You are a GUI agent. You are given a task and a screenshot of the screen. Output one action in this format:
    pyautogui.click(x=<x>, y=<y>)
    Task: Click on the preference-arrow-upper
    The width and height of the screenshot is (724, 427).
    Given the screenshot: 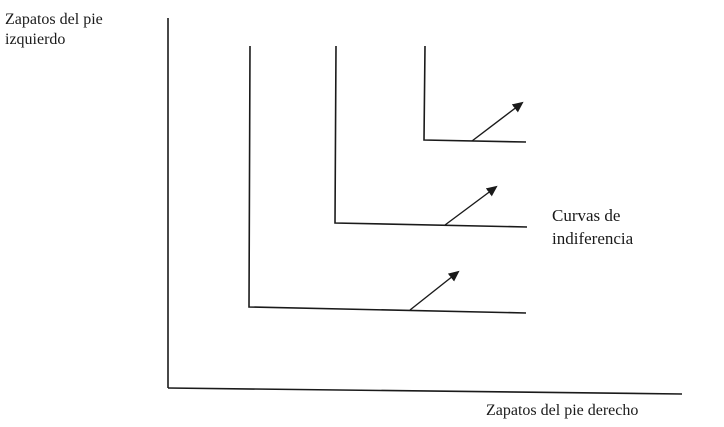 What is the action you would take?
    pyautogui.click(x=497, y=121)
    